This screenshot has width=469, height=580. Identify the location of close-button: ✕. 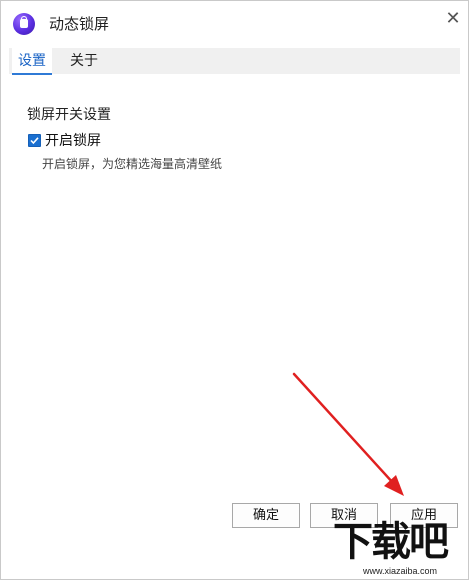
(453, 19).